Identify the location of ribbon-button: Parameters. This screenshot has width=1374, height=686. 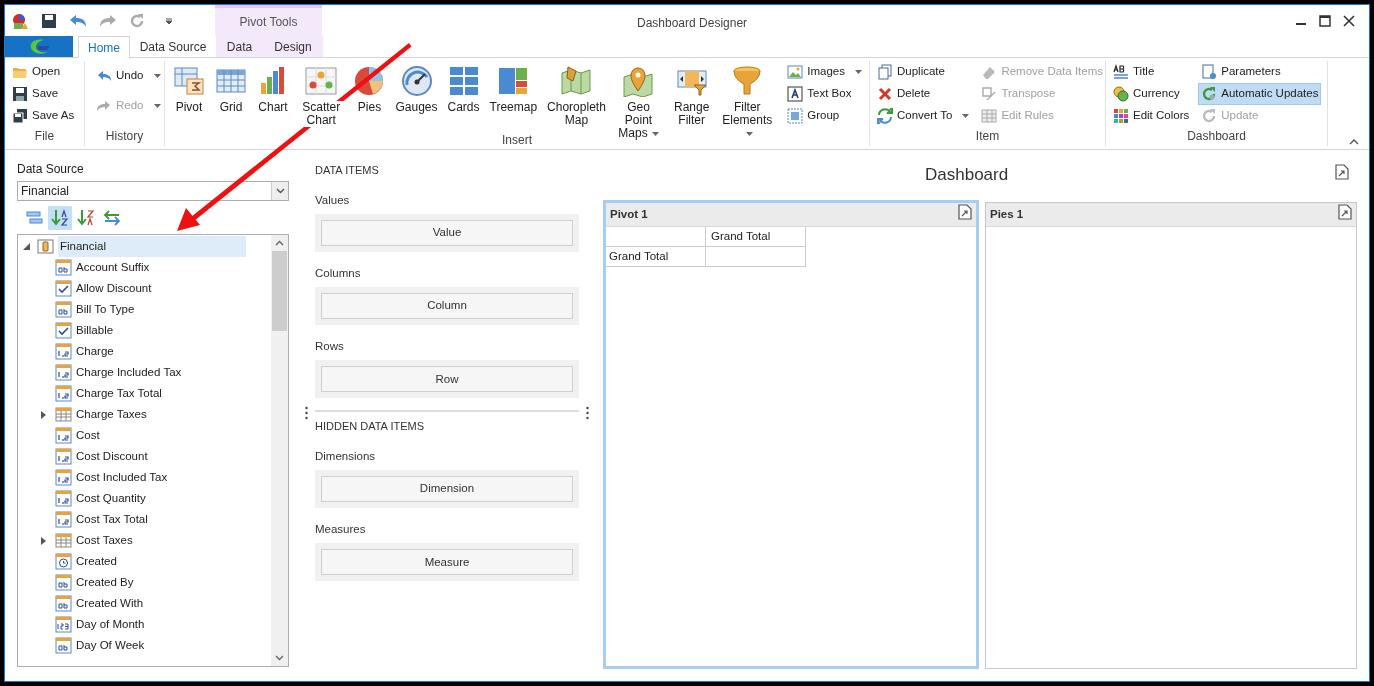
(1260, 72).